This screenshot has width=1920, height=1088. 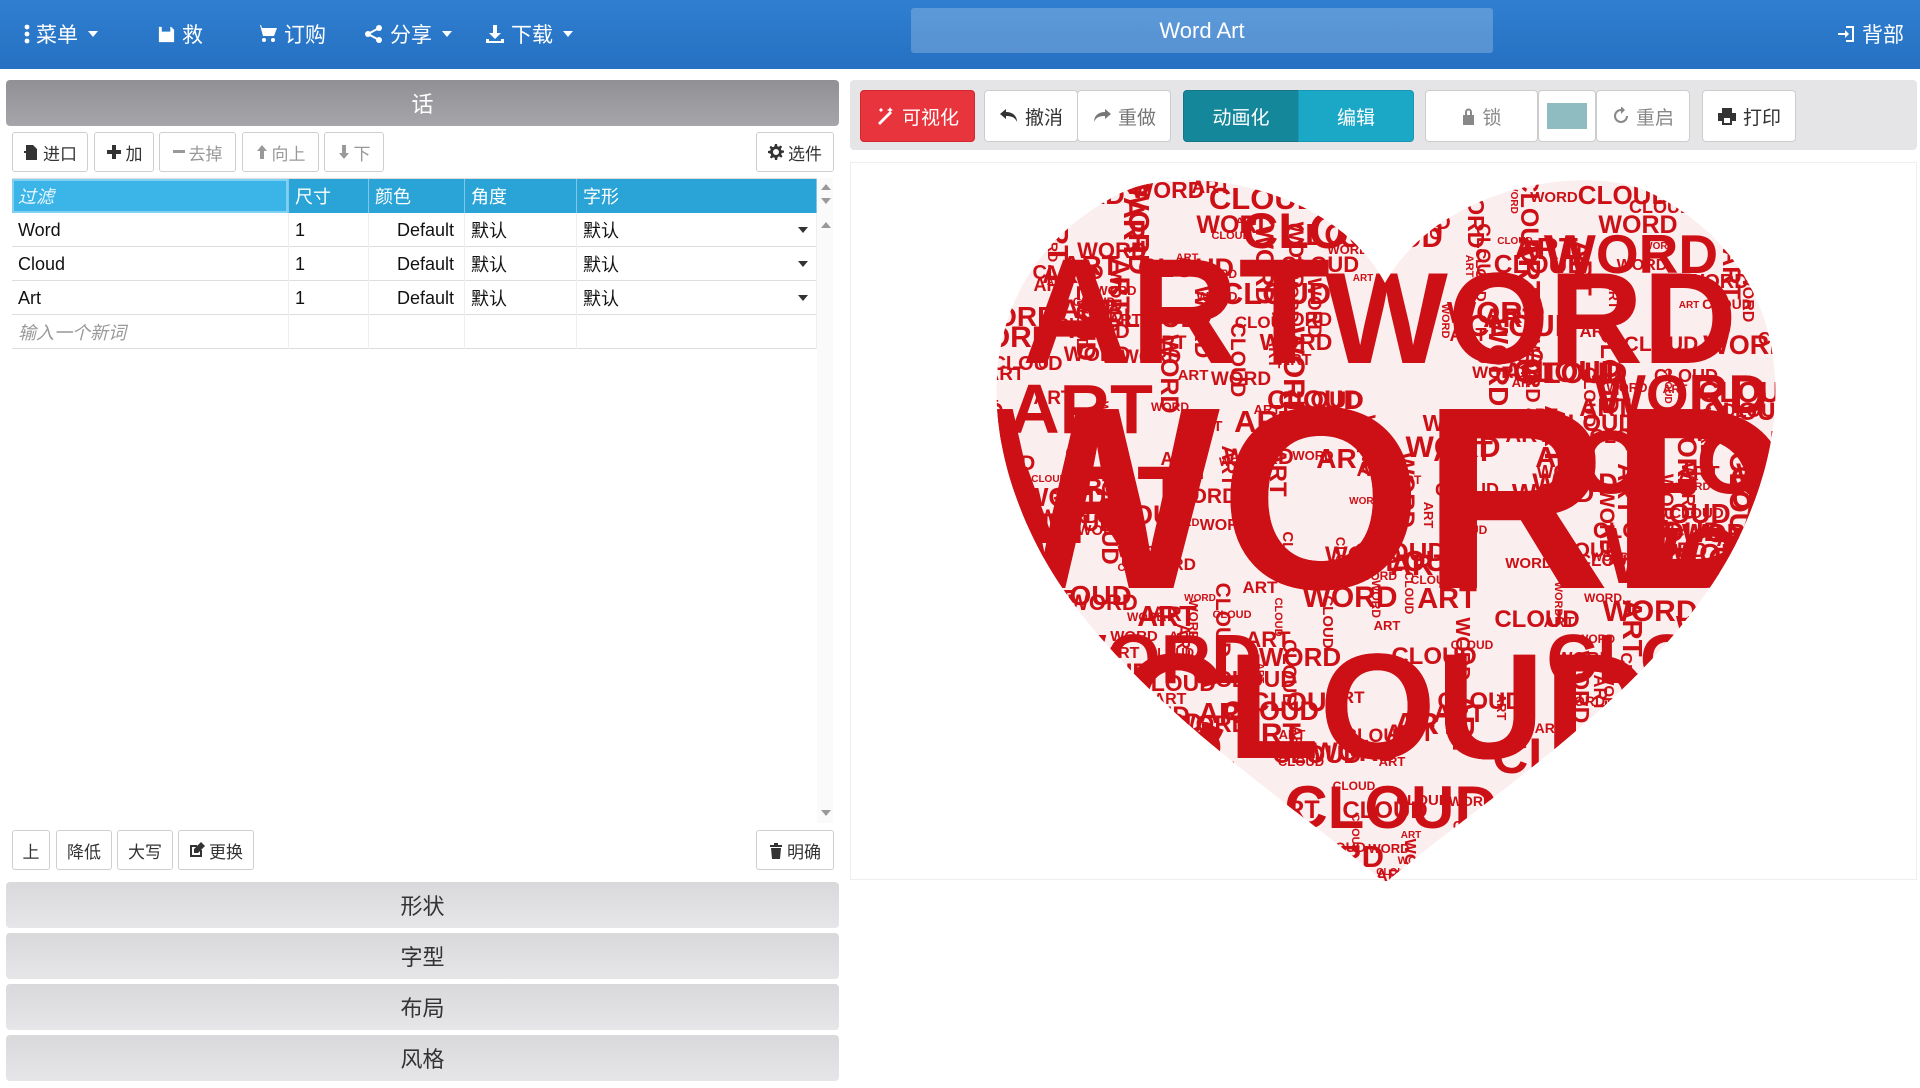 I want to click on add-word-button: 加, so click(x=124, y=152).